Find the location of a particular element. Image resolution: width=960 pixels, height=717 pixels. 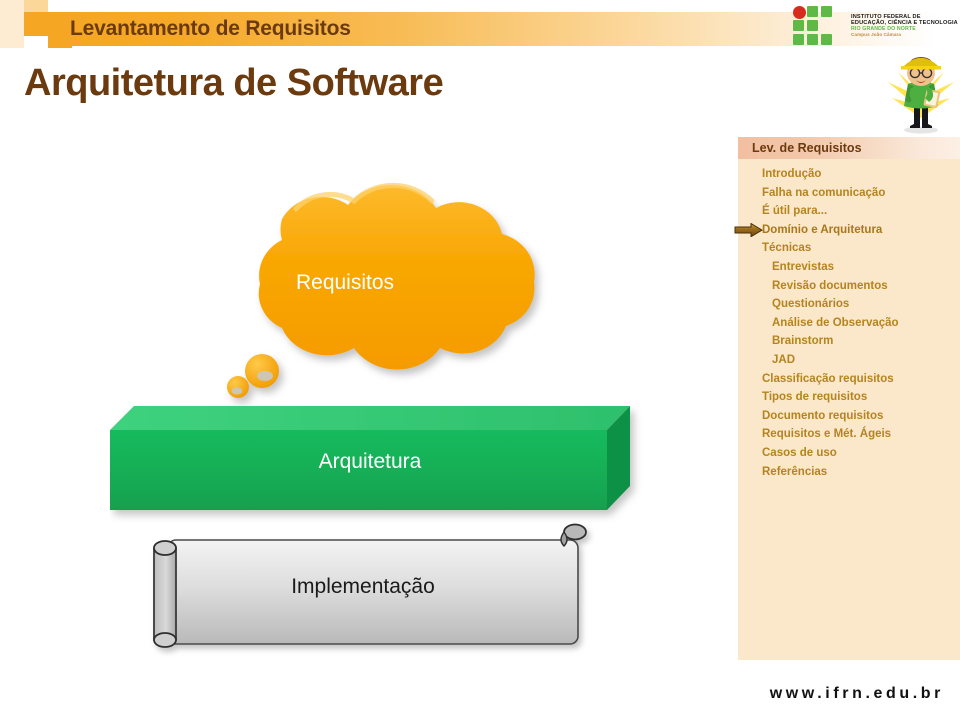

agenda-item-label: Tipos de requisitos is located at coordinates (815, 397).